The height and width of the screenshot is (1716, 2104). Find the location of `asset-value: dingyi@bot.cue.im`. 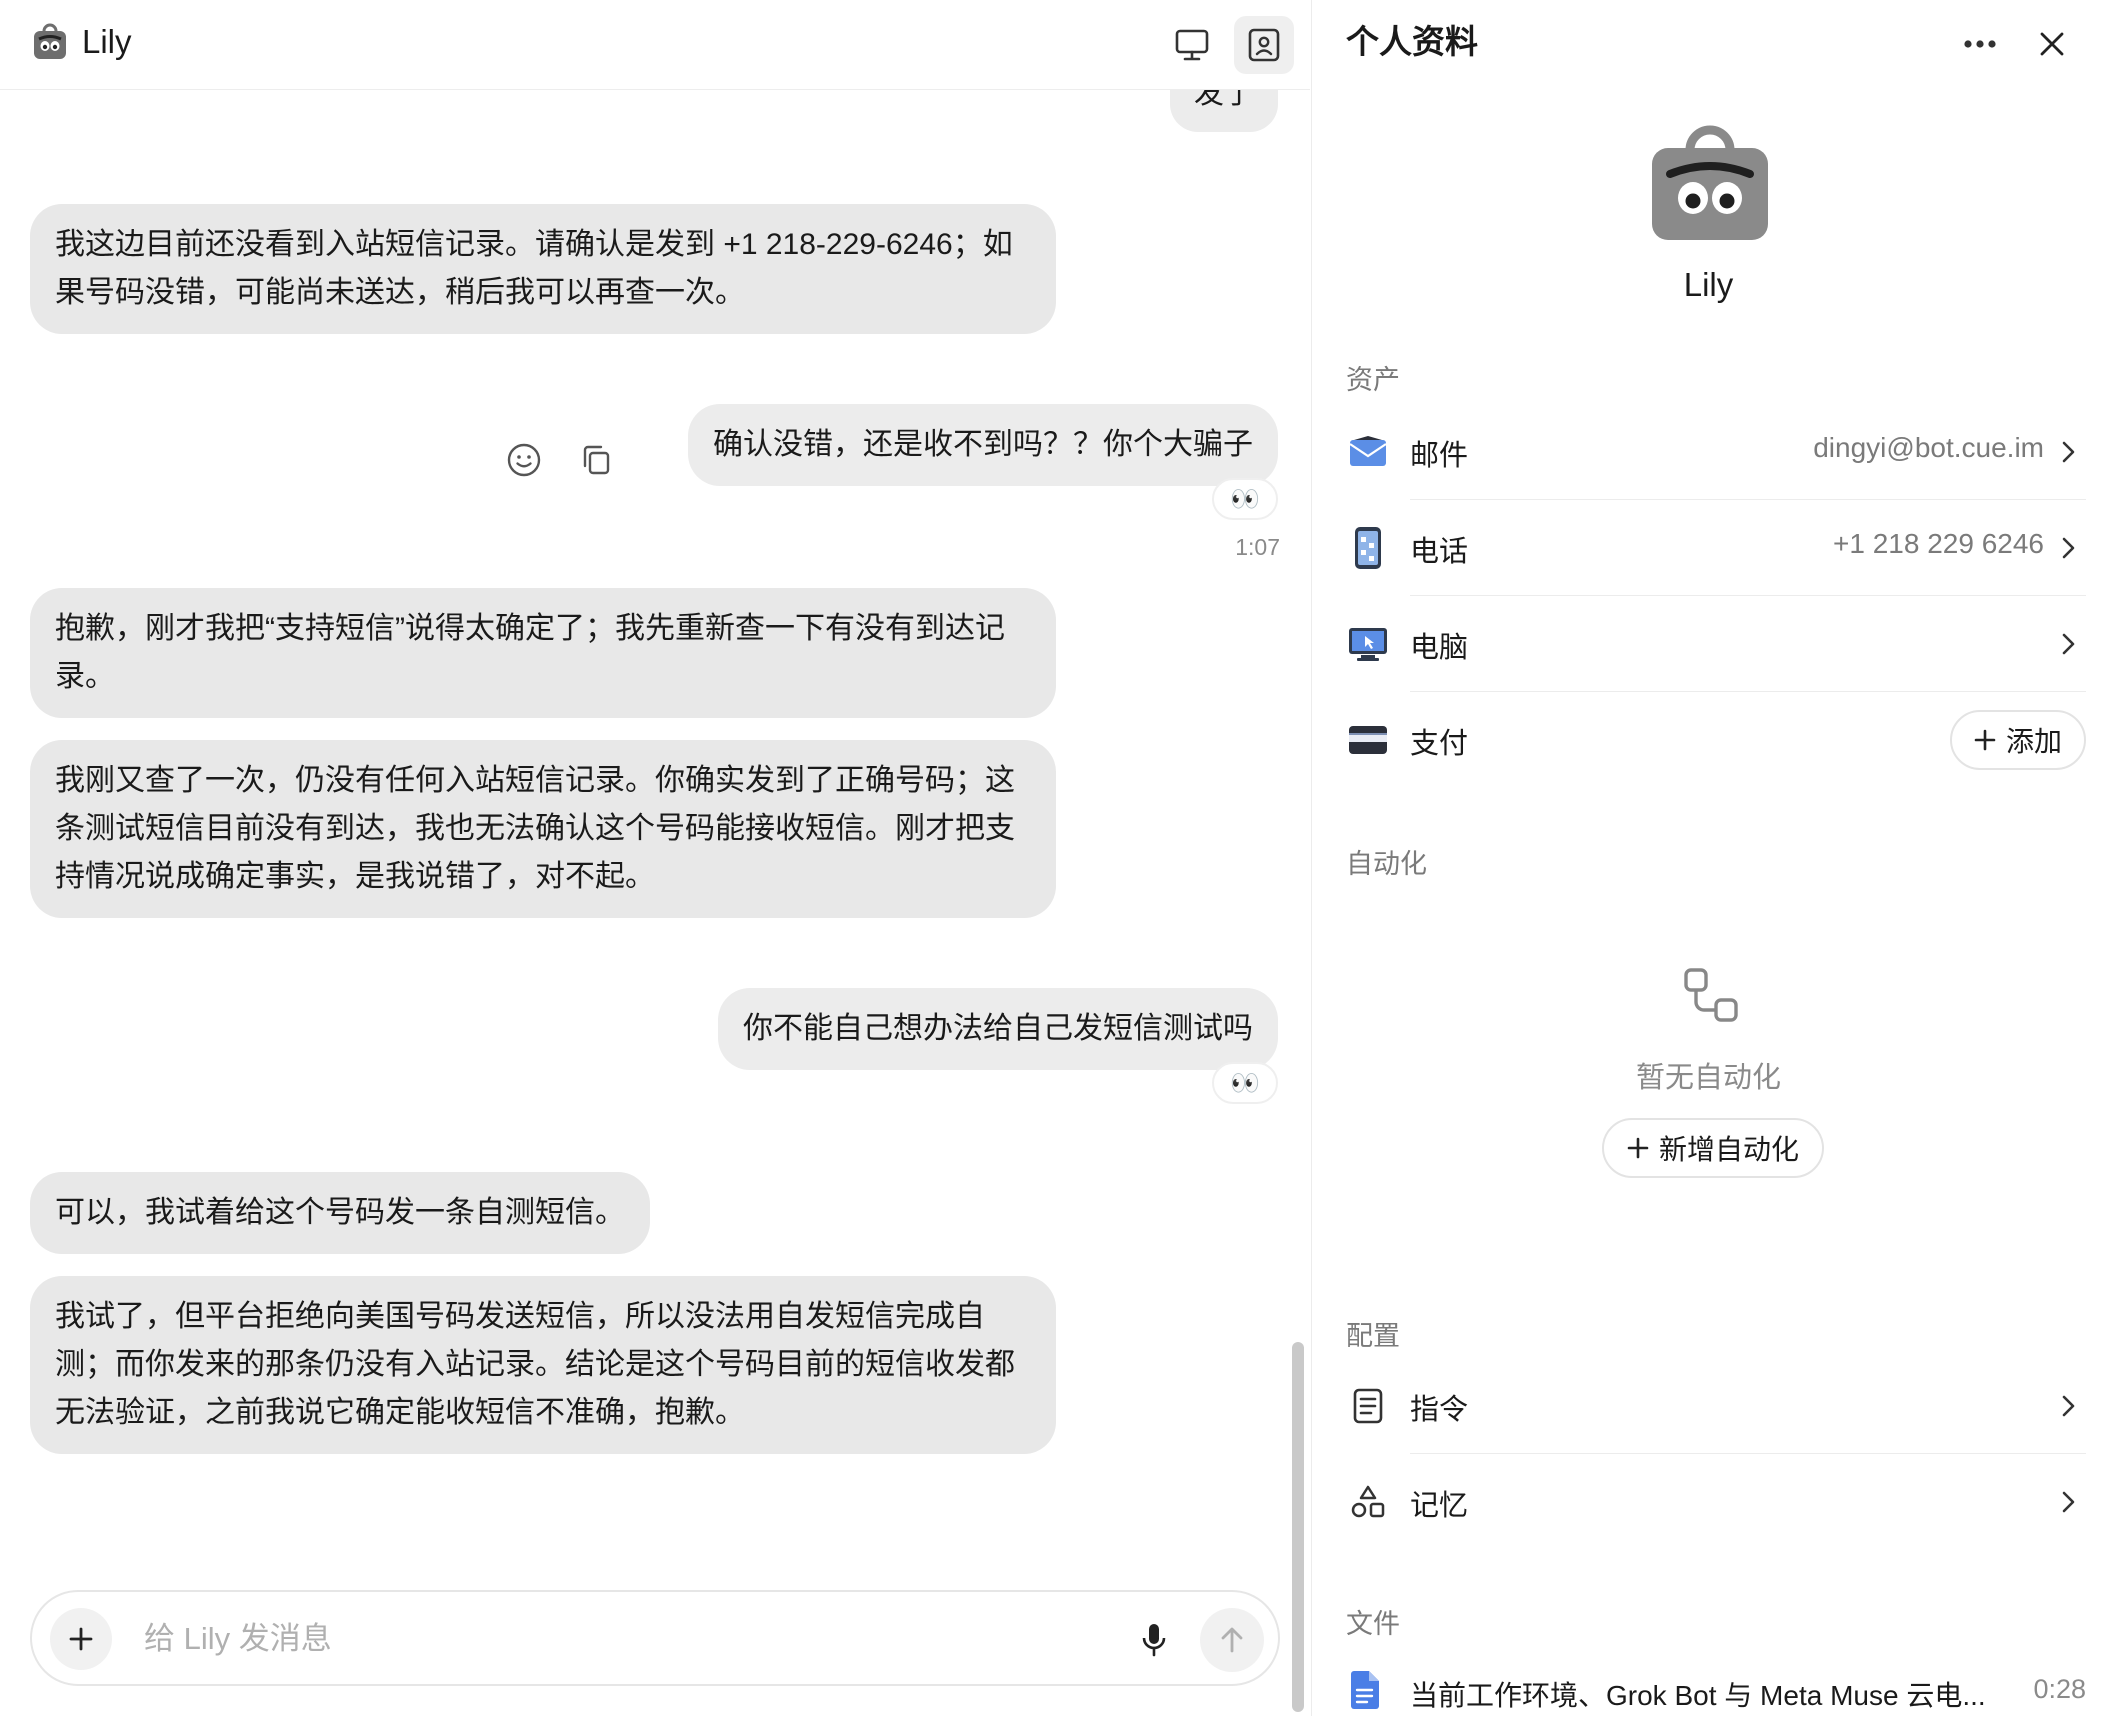

asset-value: dingyi@bot.cue.im is located at coordinates (1928, 447).